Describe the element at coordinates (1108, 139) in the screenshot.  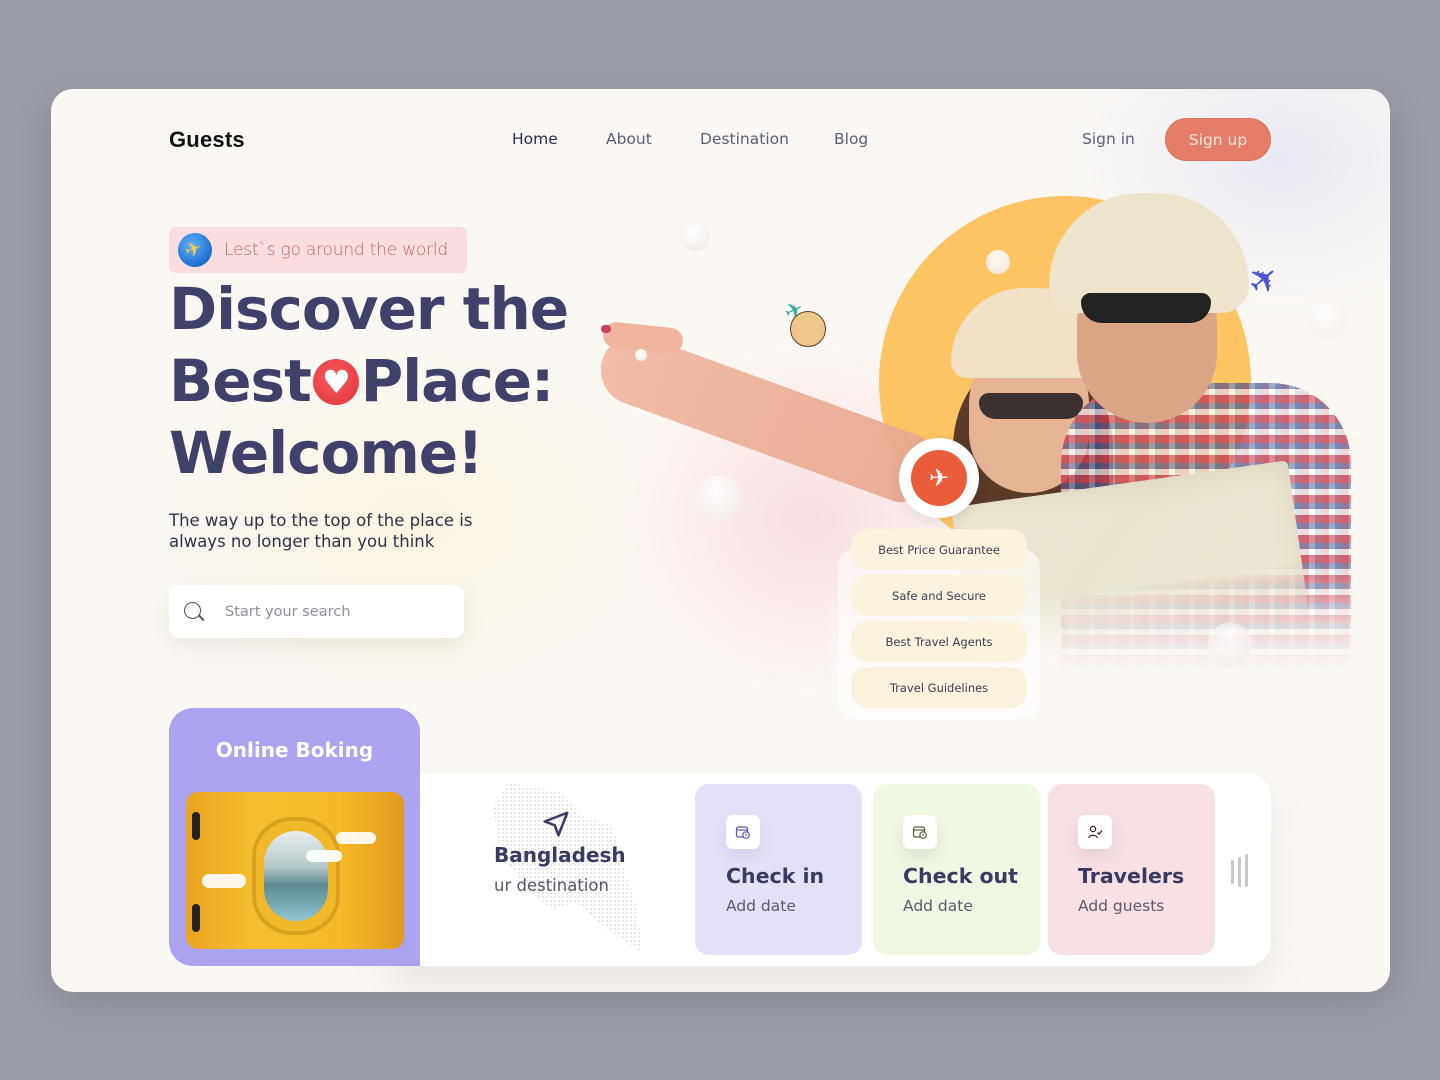
I see `sign-in-link: Sign in` at that location.